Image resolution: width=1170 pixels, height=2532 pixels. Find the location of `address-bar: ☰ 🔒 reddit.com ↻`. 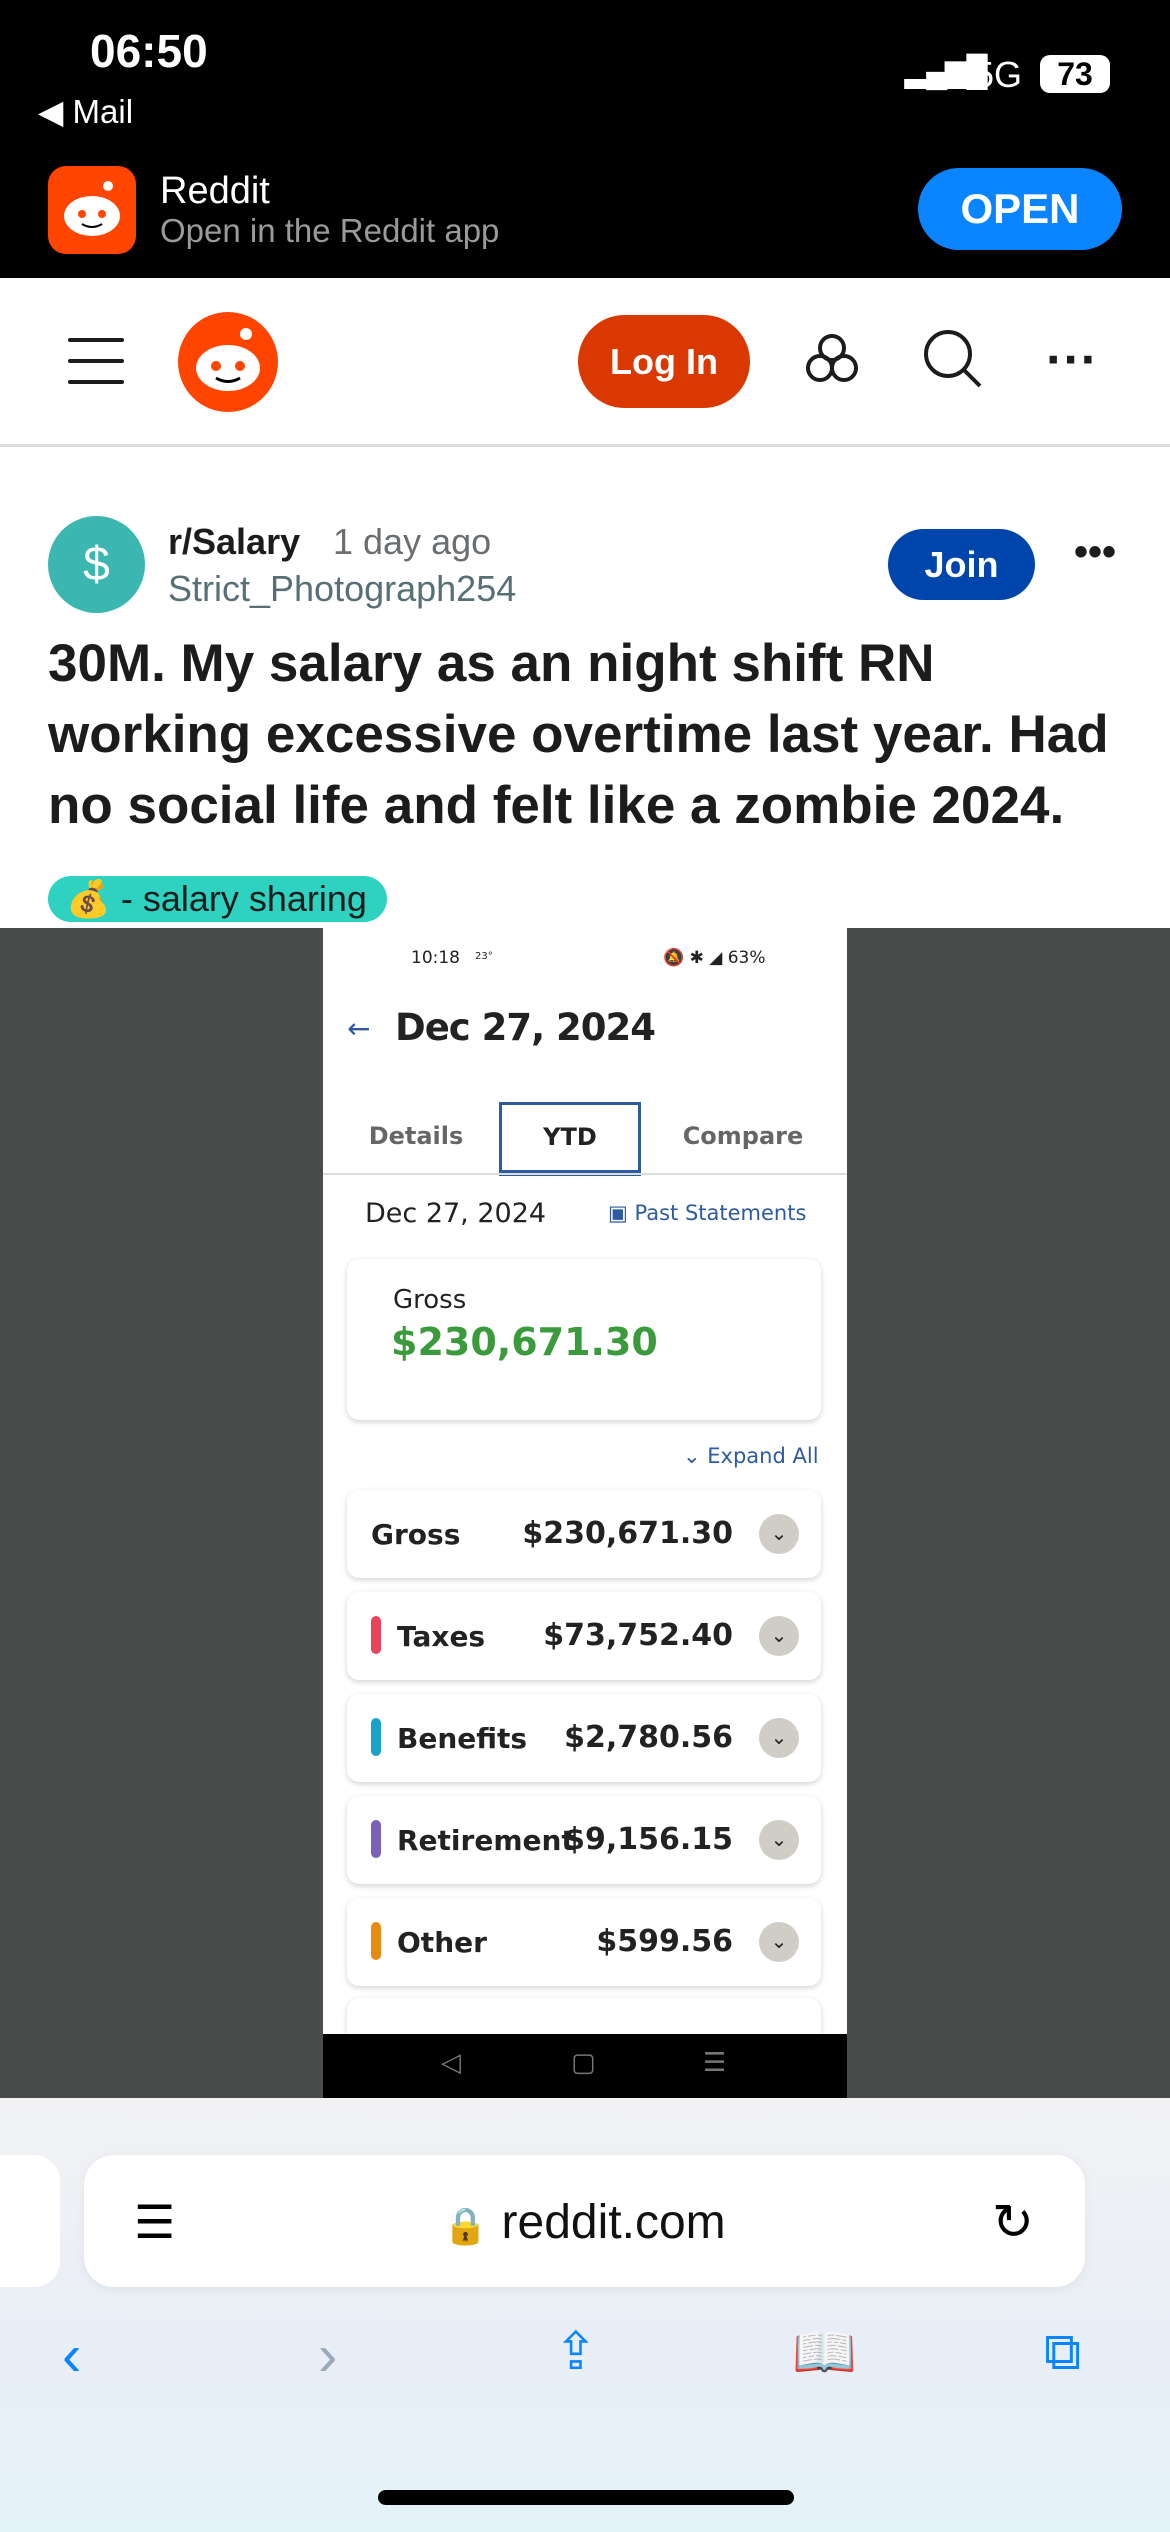

address-bar: ☰ 🔒 reddit.com ↻ is located at coordinates (584, 2221).